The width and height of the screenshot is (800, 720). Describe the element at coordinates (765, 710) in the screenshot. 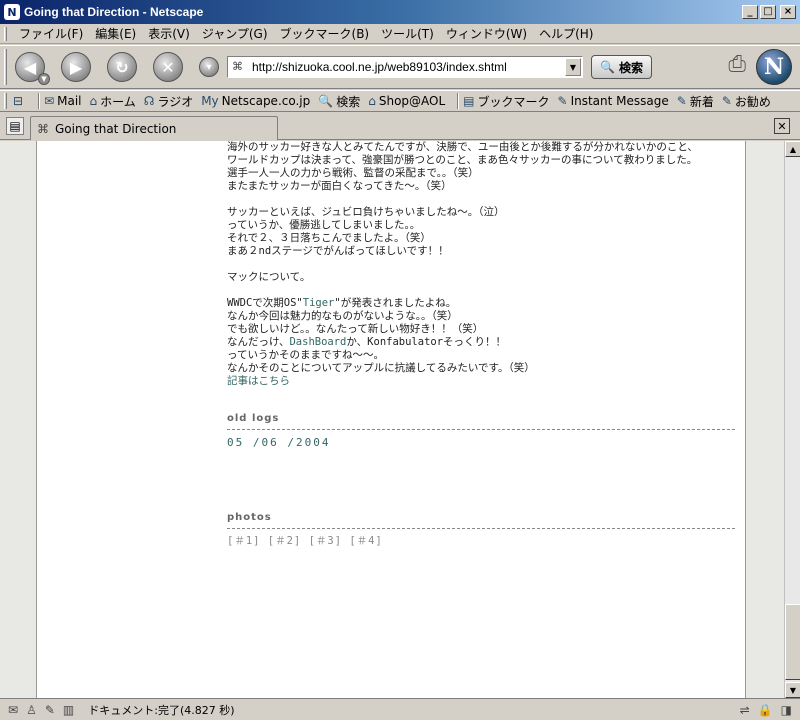

I see `security-icon: 🔒` at that location.